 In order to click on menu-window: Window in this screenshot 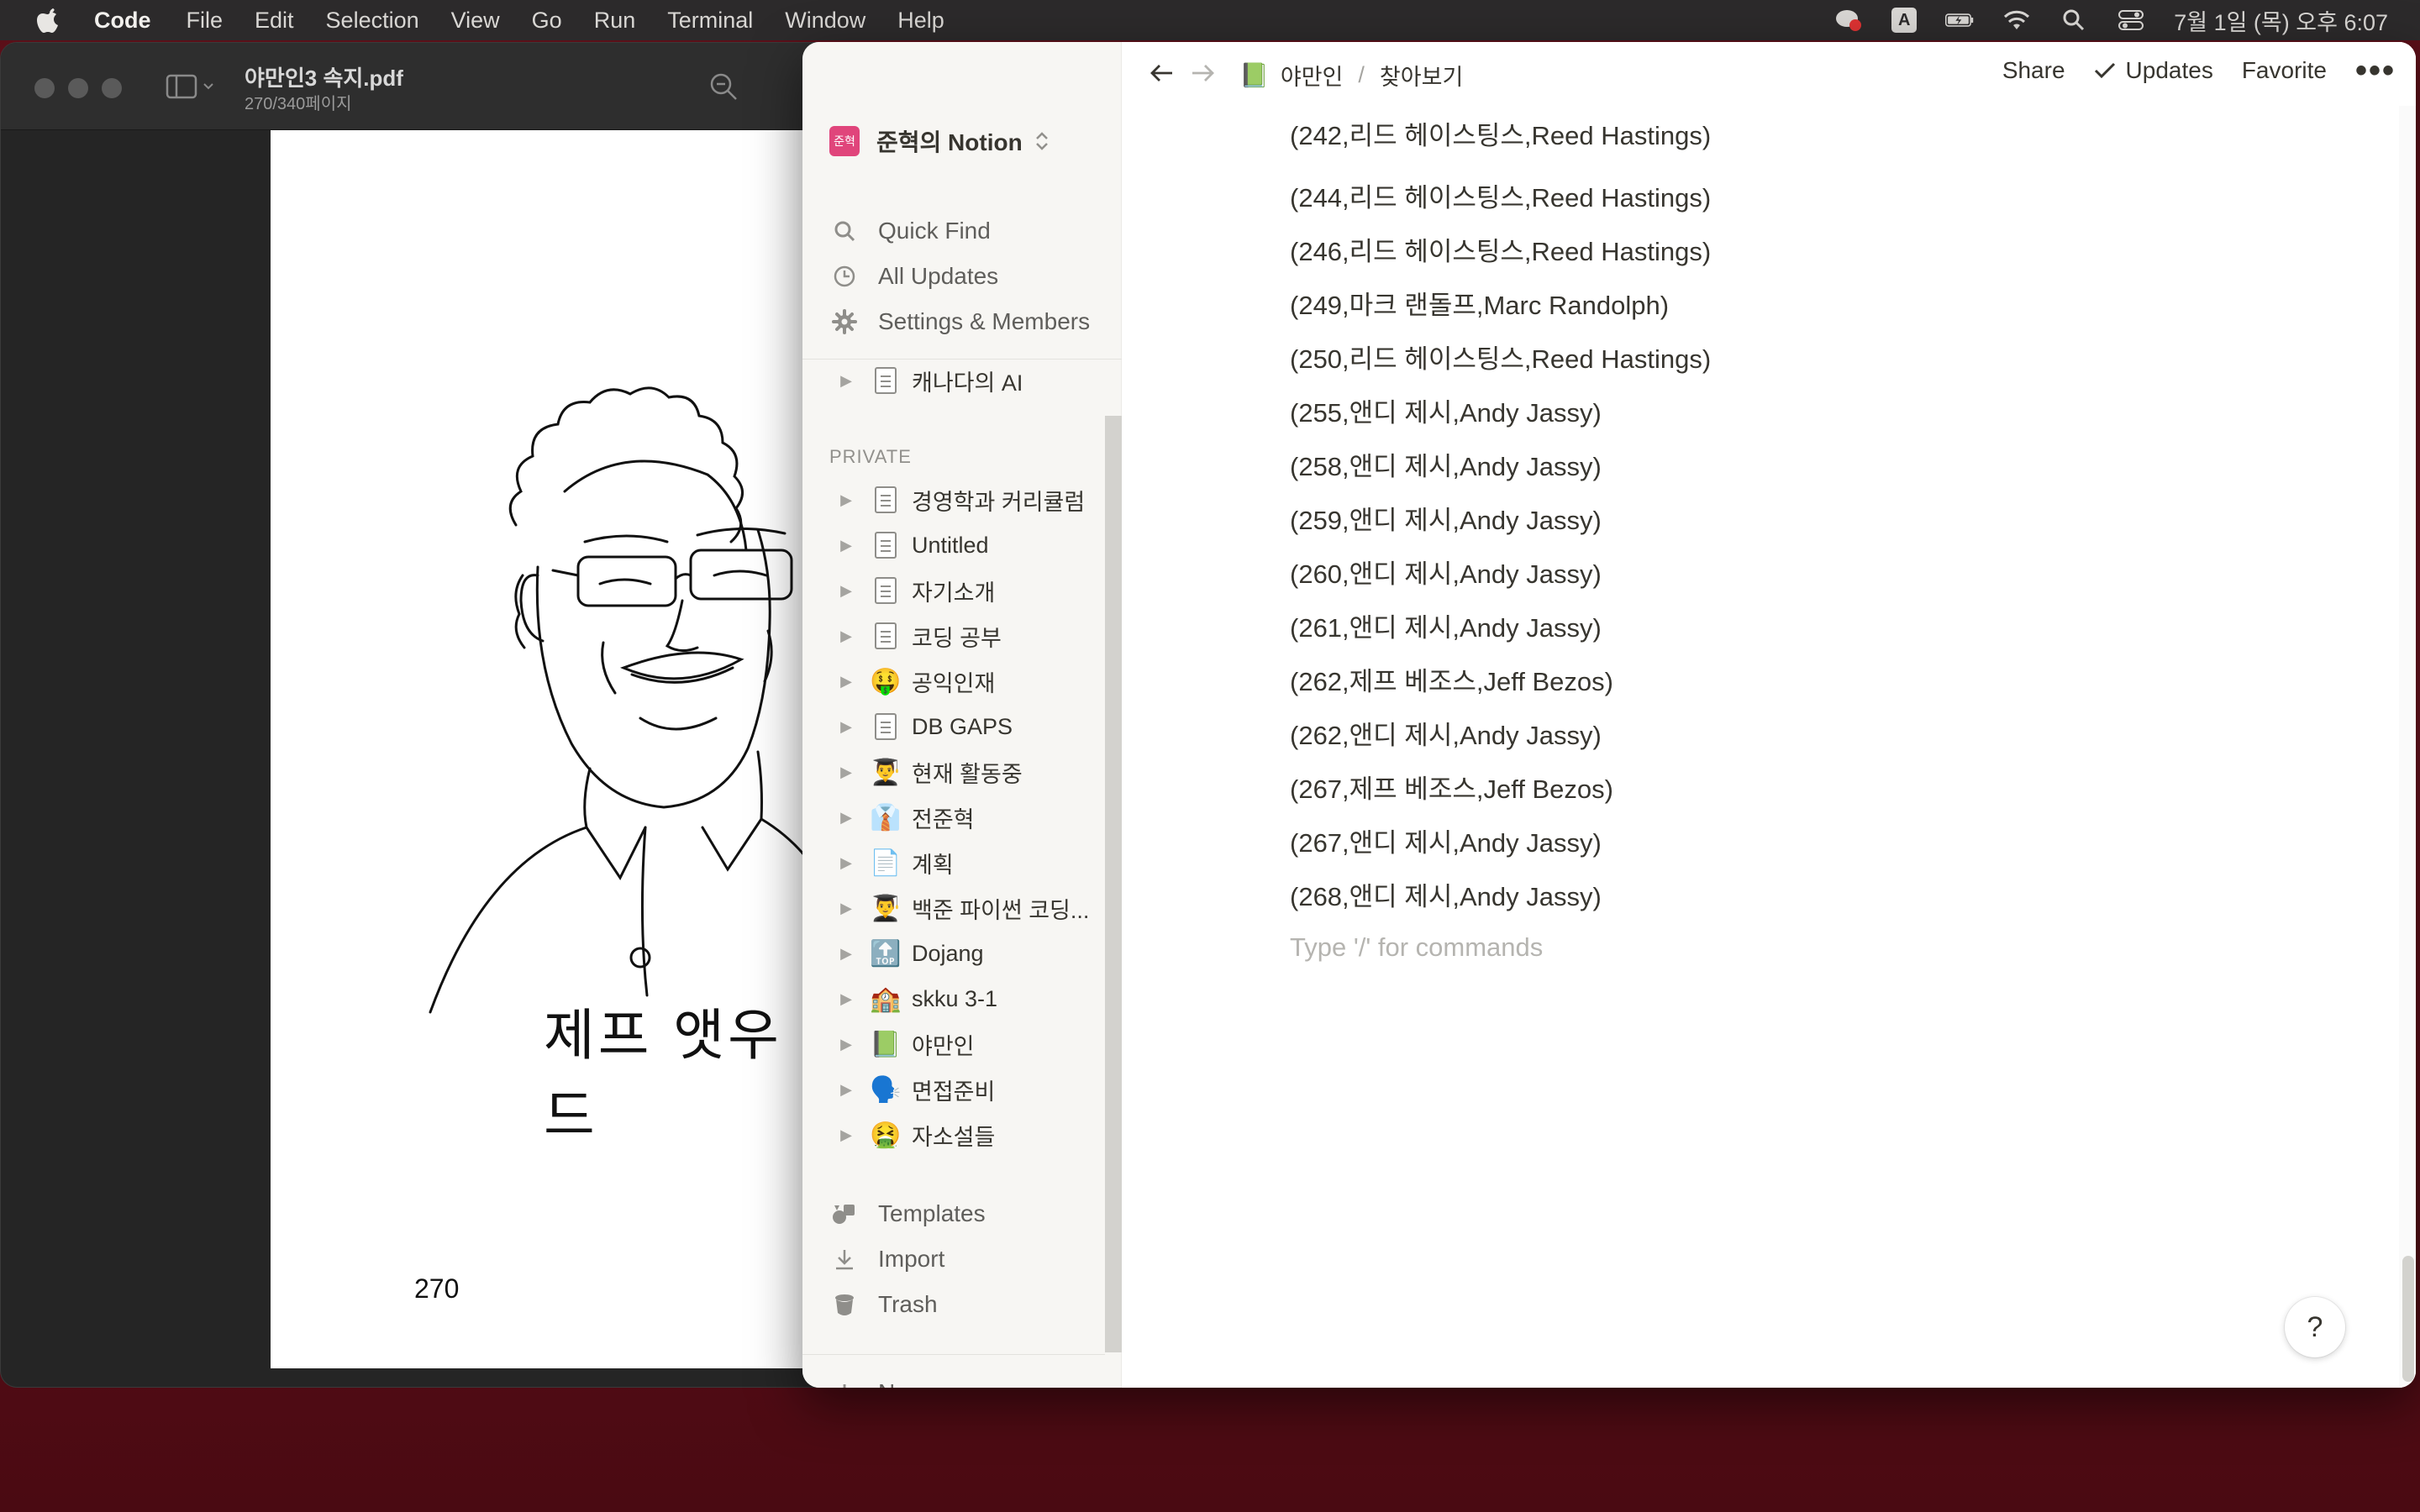, I will do `click(825, 21)`.